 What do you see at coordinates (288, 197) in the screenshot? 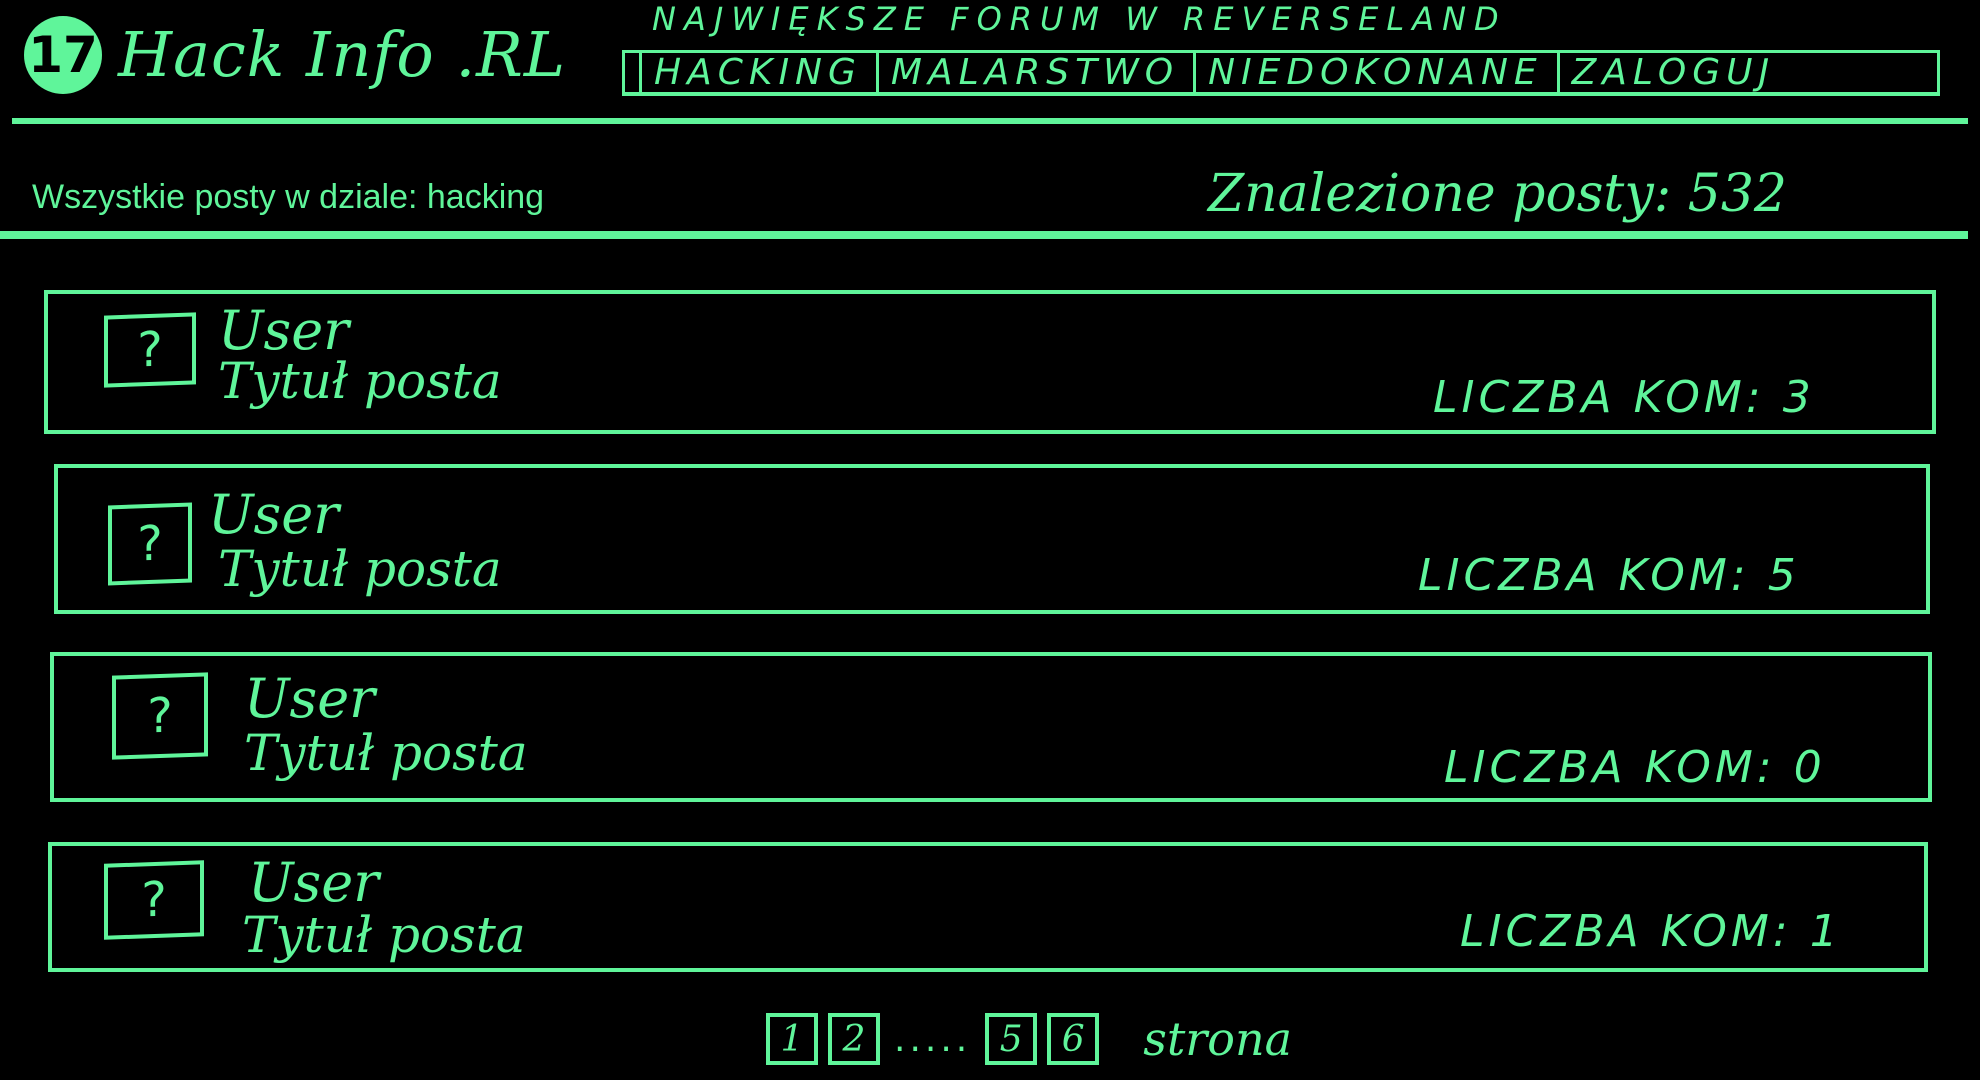
I see `section-title: Wszystkie posty w dziale: hacking` at bounding box center [288, 197].